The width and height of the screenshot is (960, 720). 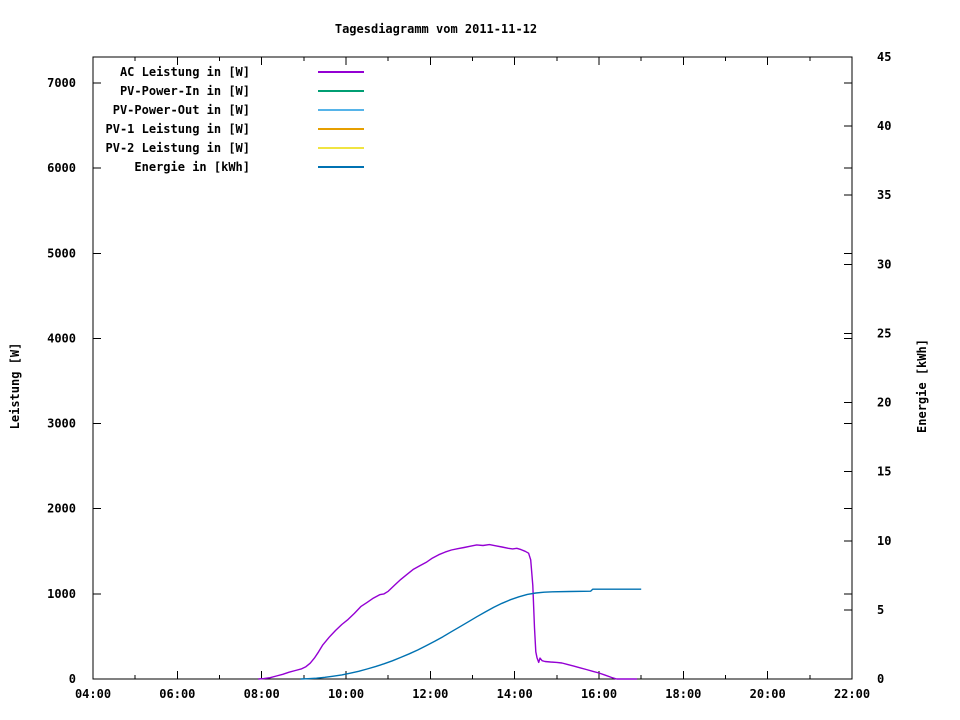 What do you see at coordinates (61, 594) in the screenshot?
I see `y-tick-label: 1000` at bounding box center [61, 594].